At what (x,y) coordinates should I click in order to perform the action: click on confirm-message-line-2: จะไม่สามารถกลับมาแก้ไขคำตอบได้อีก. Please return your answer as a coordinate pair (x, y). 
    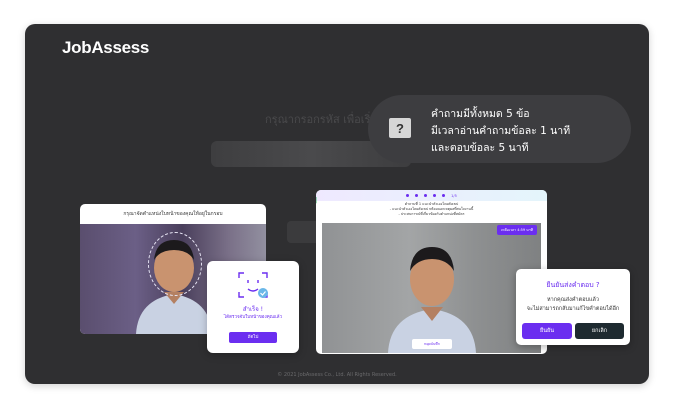
    Looking at the image, I should click on (573, 309).